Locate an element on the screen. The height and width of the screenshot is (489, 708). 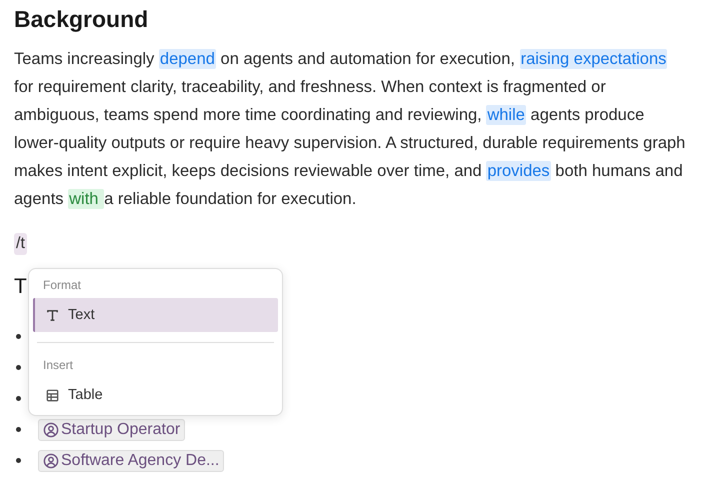
person-tag: Startup Operator is located at coordinates (112, 429).